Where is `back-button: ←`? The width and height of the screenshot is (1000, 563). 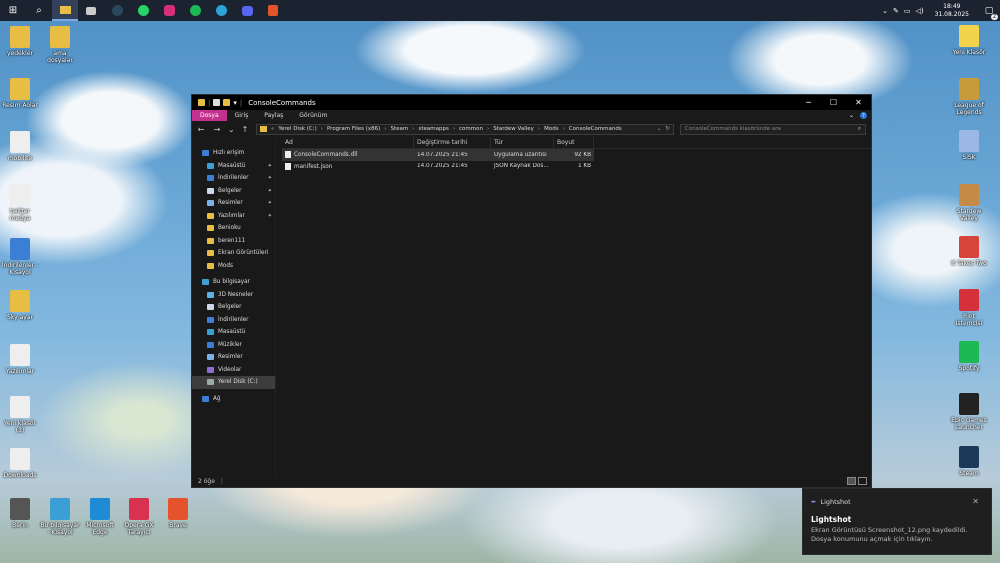 back-button: ← is located at coordinates (201, 129).